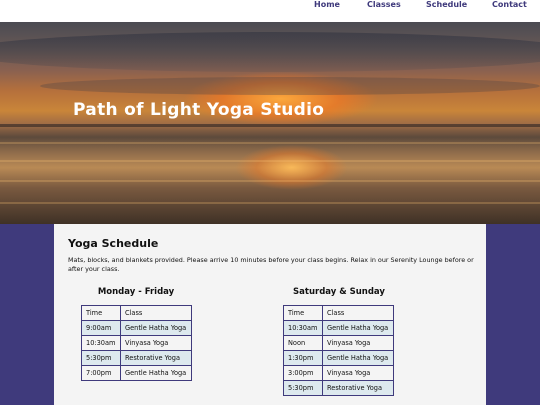 This screenshot has width=540, height=405. Describe the element at coordinates (303, 373) in the screenshot. I see `time-cell: 3:00pm` at that location.